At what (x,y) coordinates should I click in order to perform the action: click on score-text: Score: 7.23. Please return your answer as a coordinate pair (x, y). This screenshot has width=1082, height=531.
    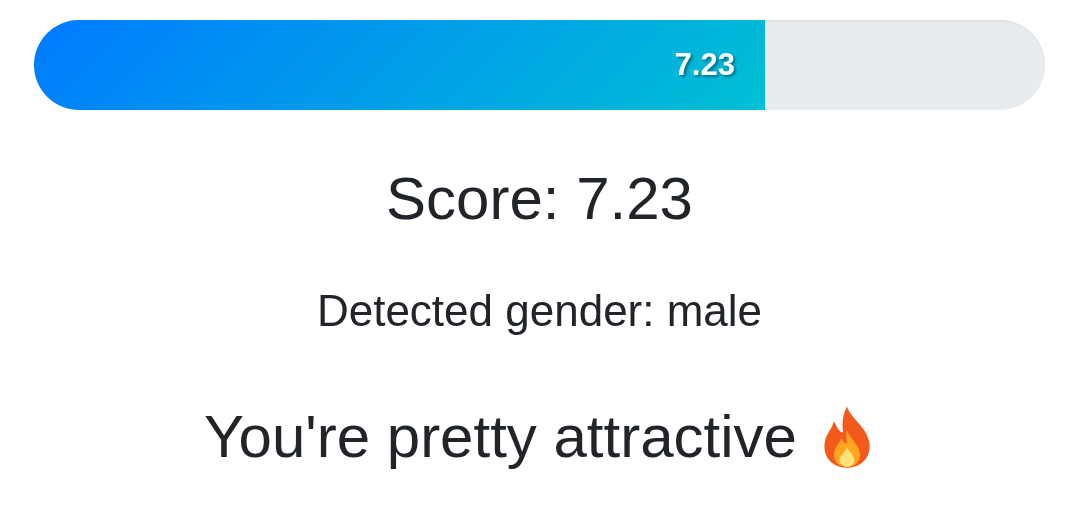
    Looking at the image, I should click on (539, 199).